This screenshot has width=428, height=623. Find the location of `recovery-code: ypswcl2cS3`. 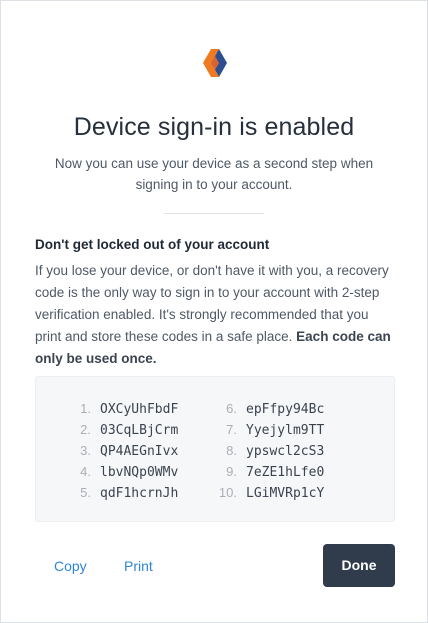

recovery-code: ypswcl2cS3 is located at coordinates (285, 451).